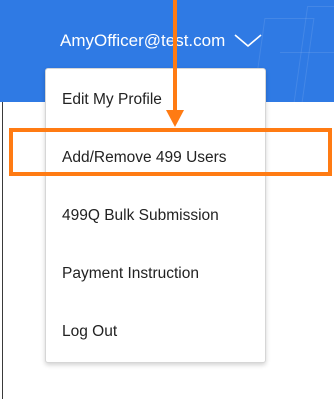 The height and width of the screenshot is (399, 334). Describe the element at coordinates (248, 41) in the screenshot. I see `chevron-down-icon` at that location.